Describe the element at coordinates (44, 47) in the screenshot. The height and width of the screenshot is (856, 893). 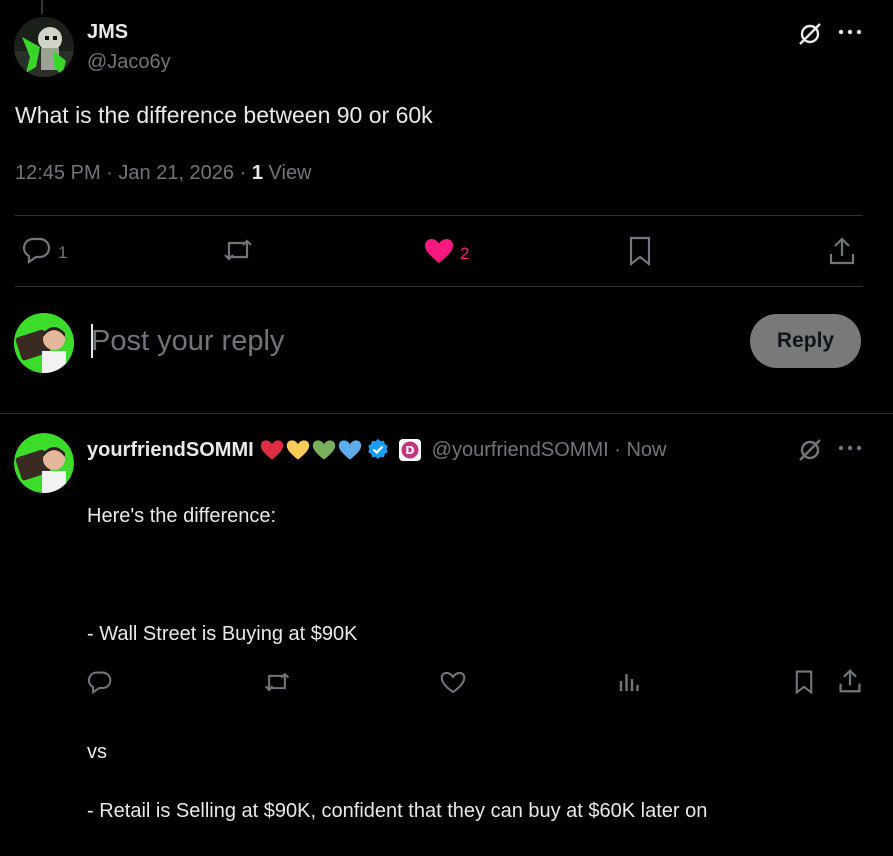
I see `author-avatar` at that location.